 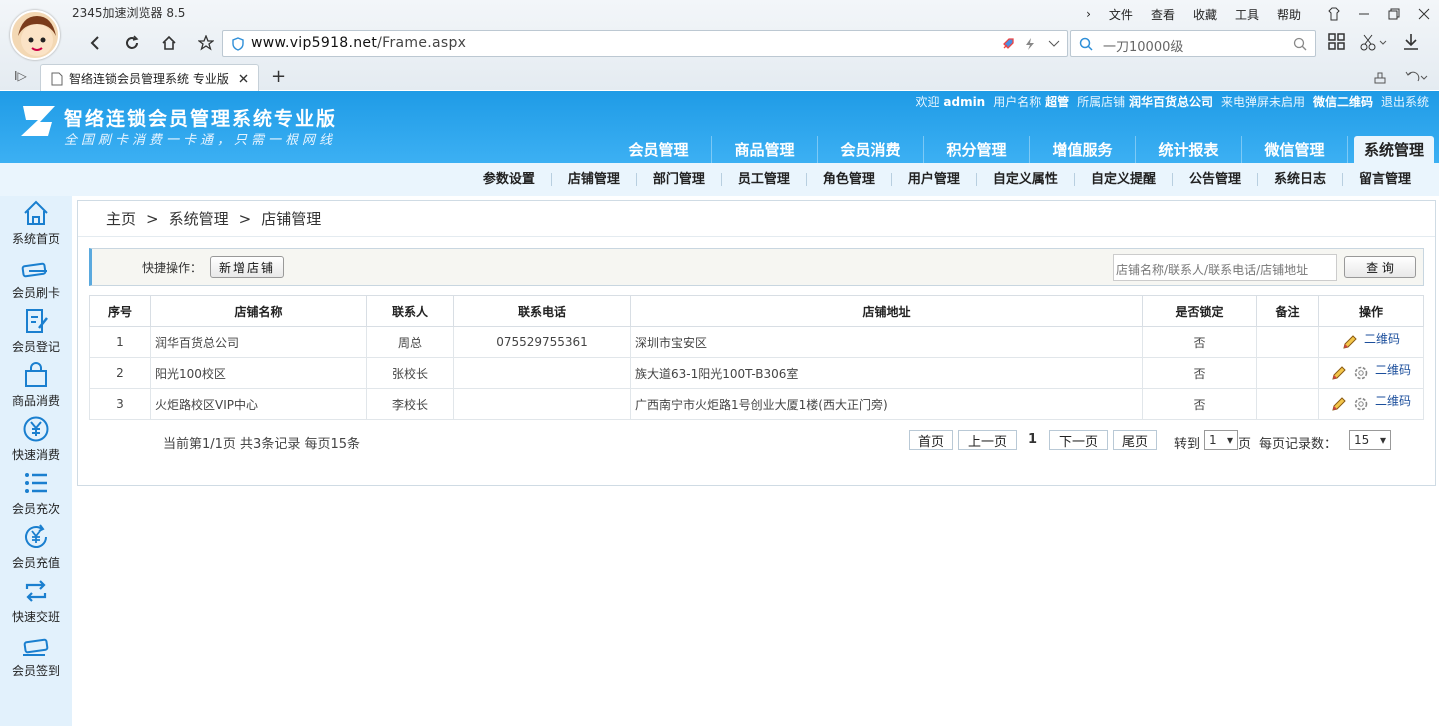 What do you see at coordinates (36, 439) in the screenshot?
I see `sidebar-item-quick-consume: 快速消费` at bounding box center [36, 439].